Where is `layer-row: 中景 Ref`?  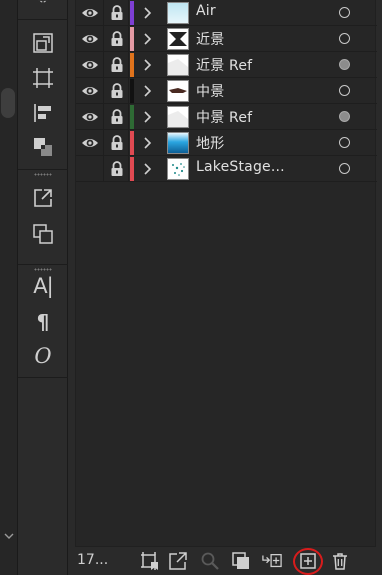 layer-row: 中景 Ref is located at coordinates (226, 117).